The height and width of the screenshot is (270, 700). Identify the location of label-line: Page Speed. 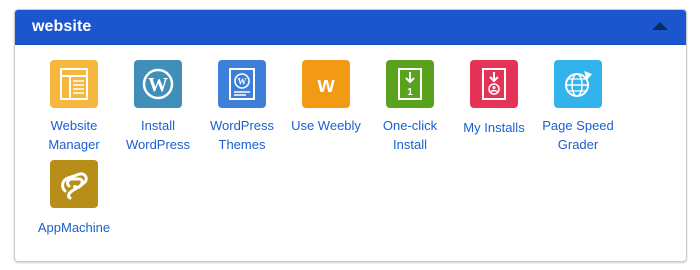
(578, 125).